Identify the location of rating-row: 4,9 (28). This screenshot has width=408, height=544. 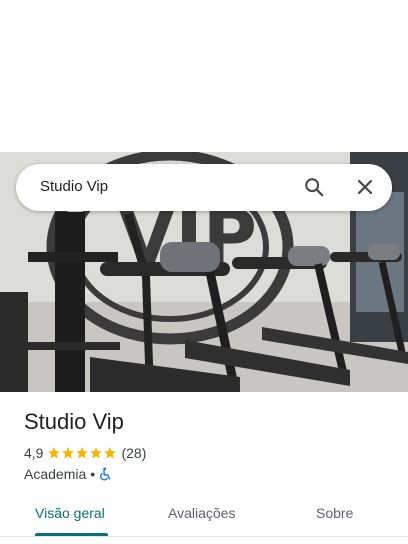
(85, 453).